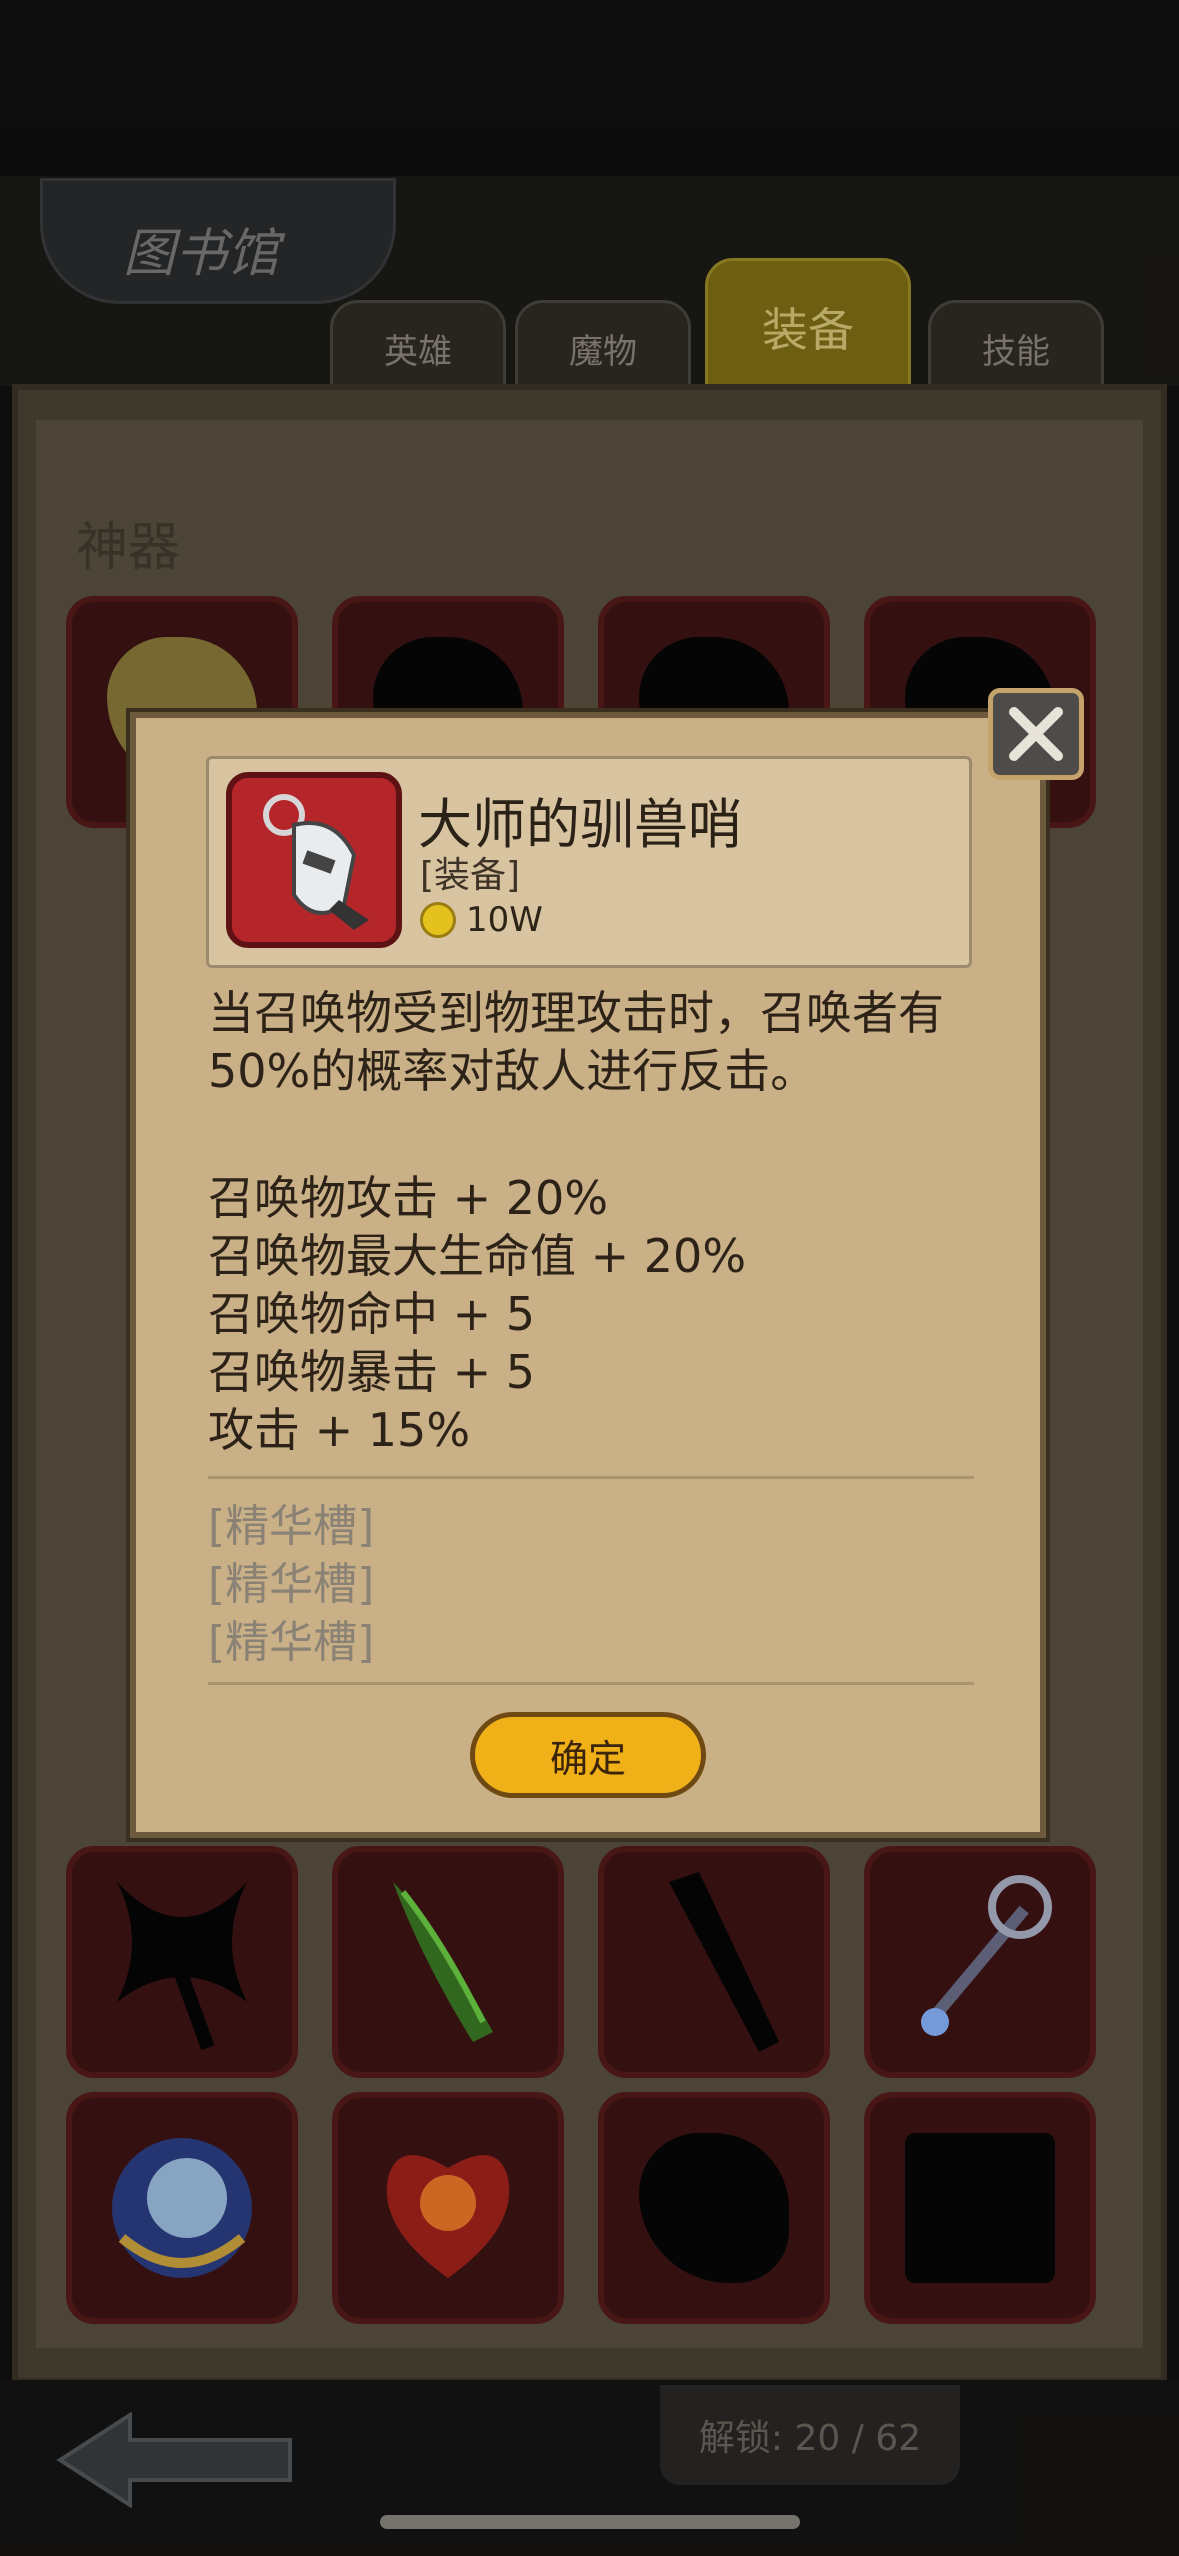 The height and width of the screenshot is (2556, 1179). Describe the element at coordinates (504, 920) in the screenshot. I see `item-price: 10W` at that location.